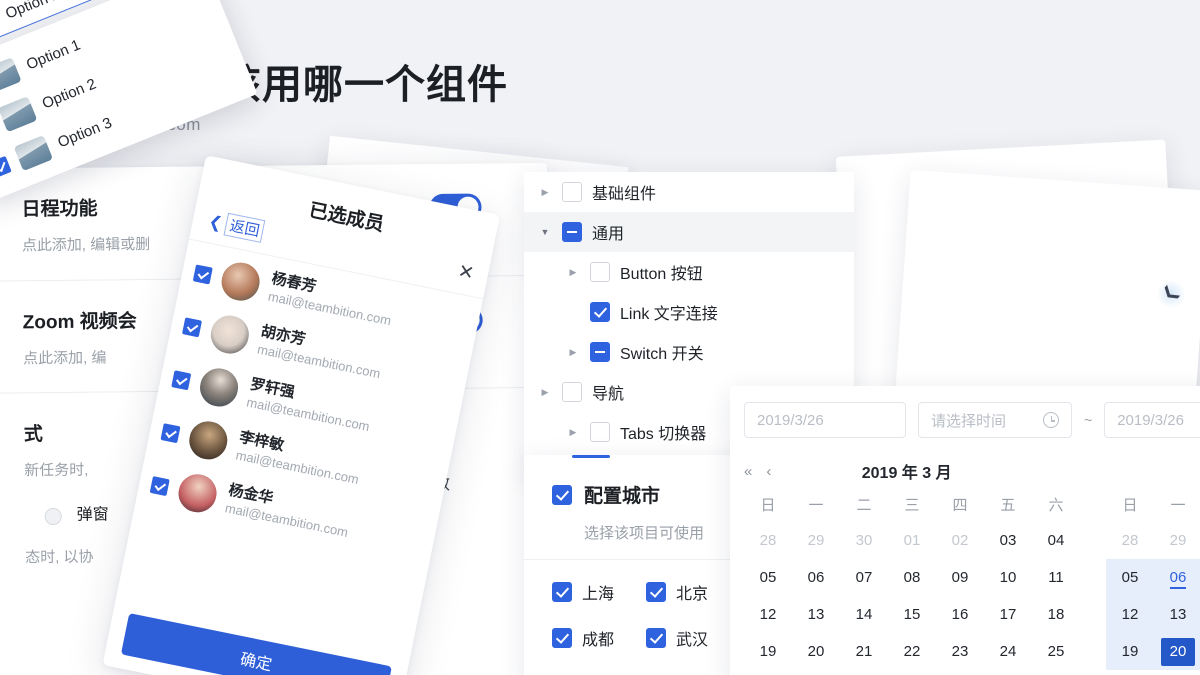  I want to click on city-label: 上海, so click(598, 594).